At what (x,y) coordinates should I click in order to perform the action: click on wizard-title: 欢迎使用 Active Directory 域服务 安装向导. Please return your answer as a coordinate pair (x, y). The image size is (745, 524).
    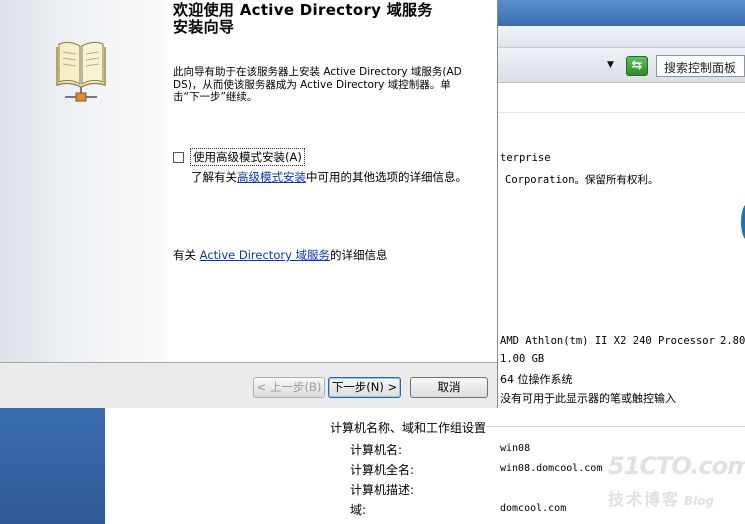
    Looking at the image, I should click on (333, 19).